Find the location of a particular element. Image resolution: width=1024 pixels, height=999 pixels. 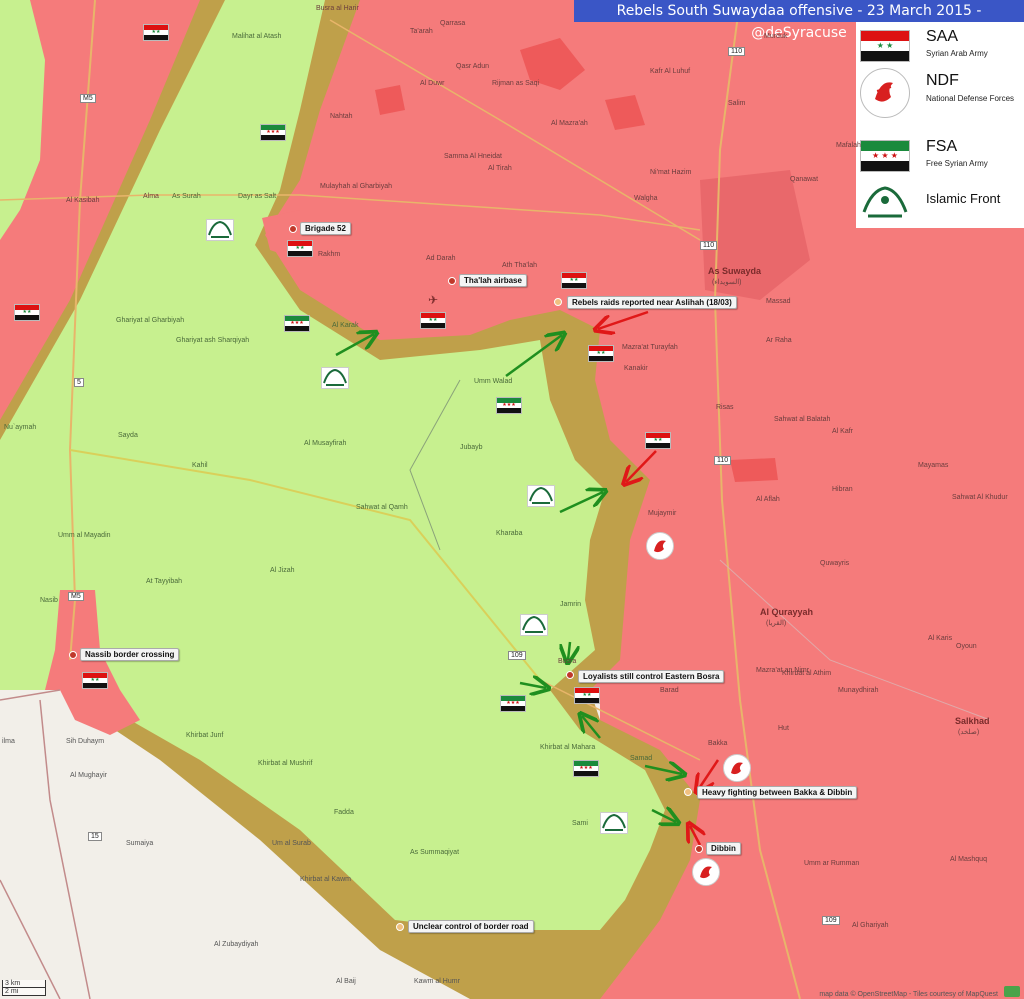

place-label: (السويداء) is located at coordinates (727, 282).